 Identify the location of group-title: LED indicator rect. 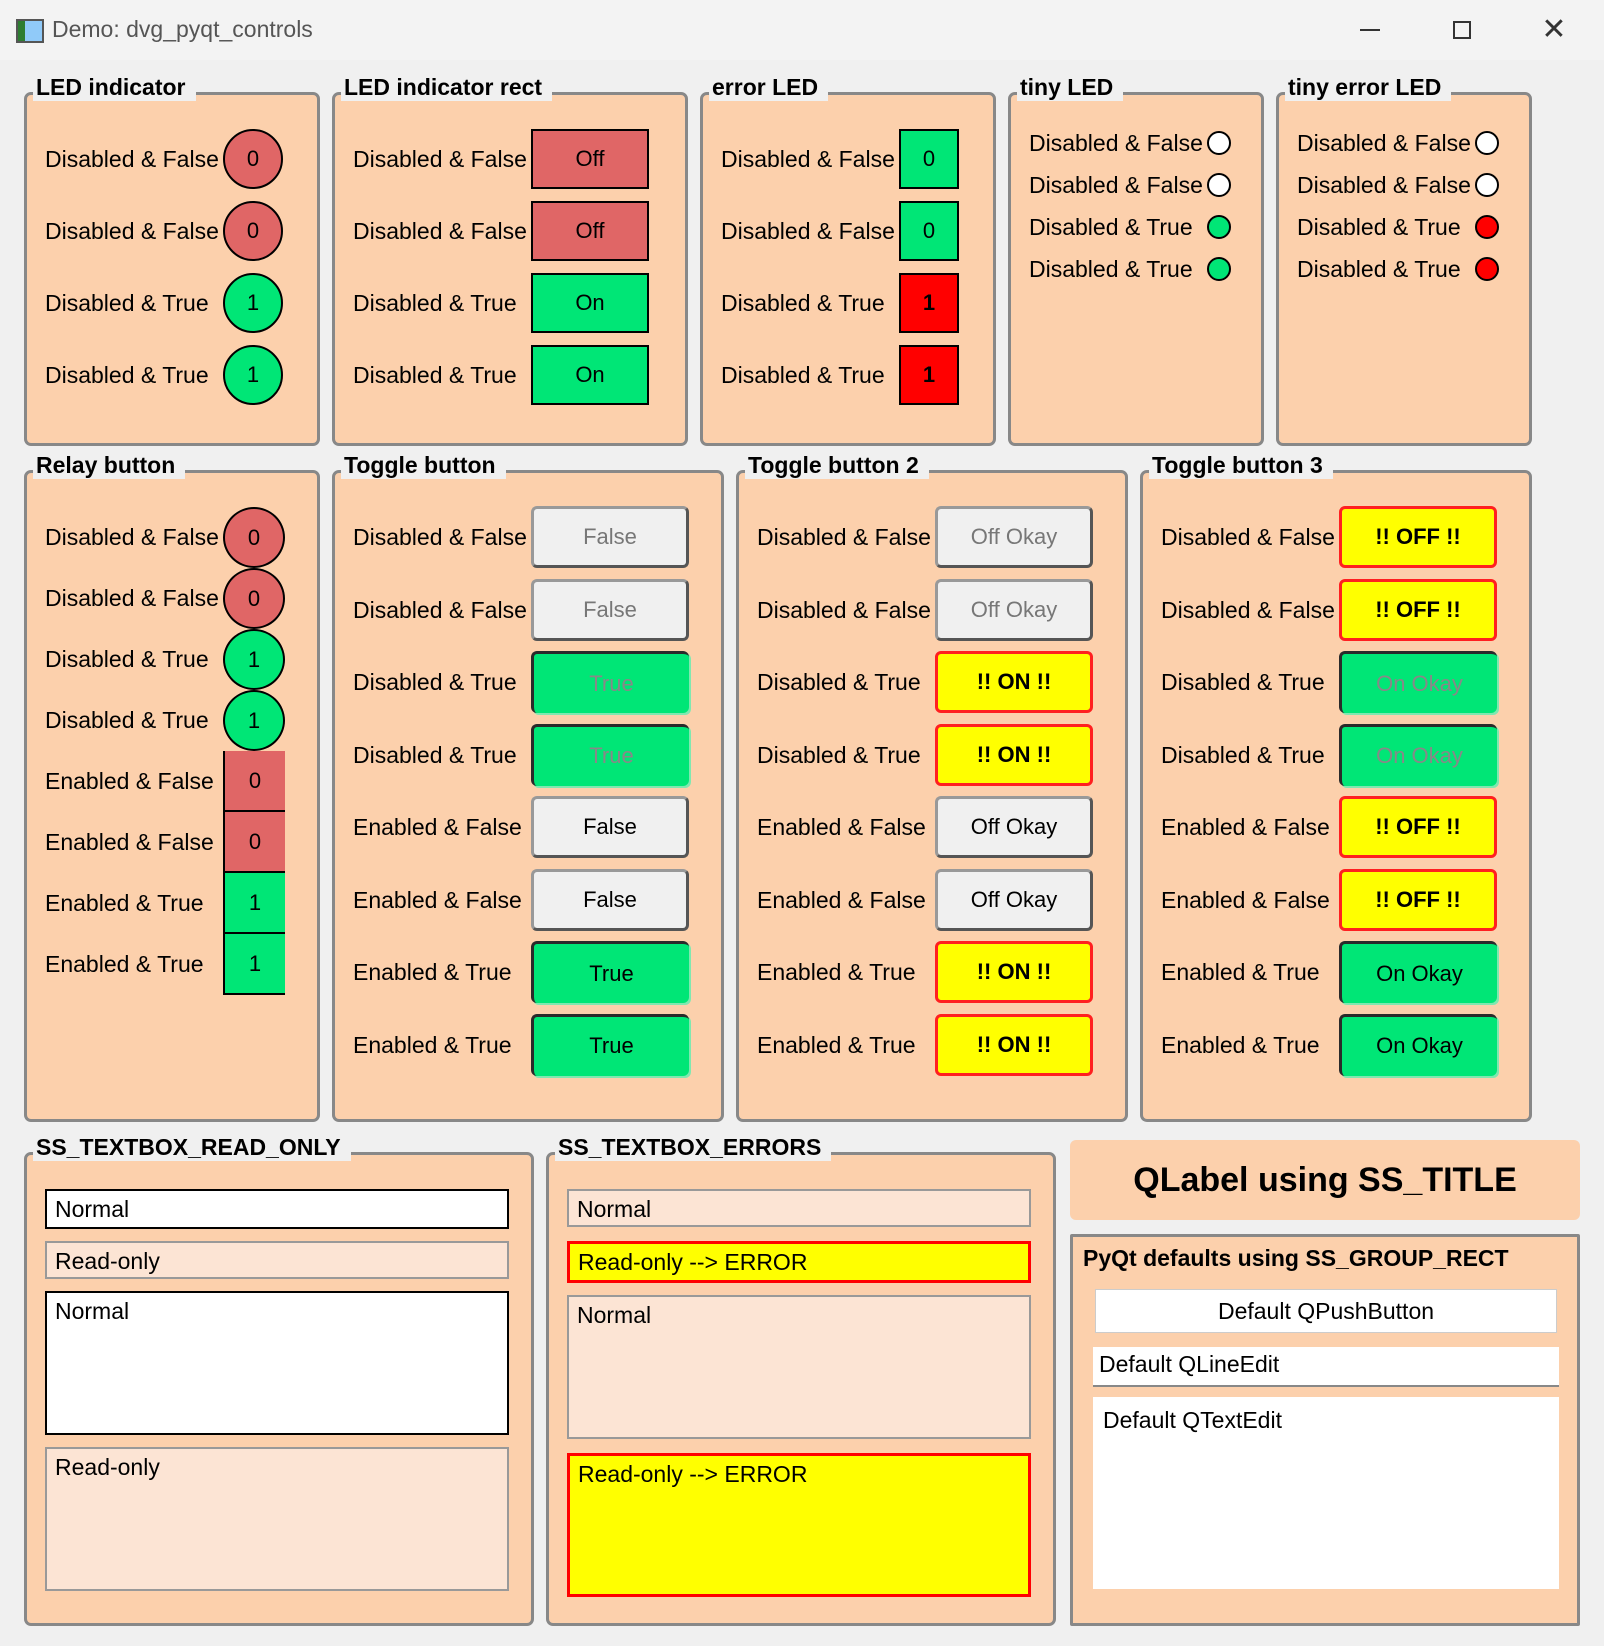
(447, 87).